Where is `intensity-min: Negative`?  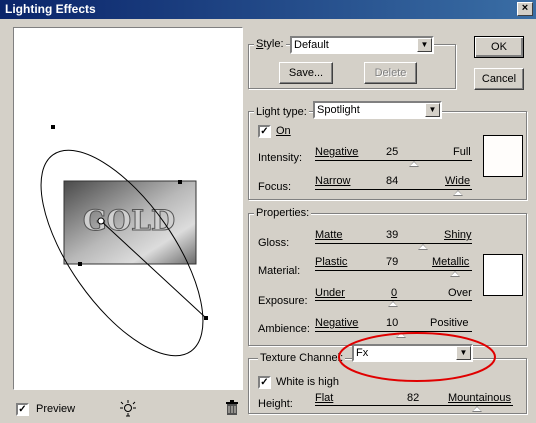 intensity-min: Negative is located at coordinates (337, 152).